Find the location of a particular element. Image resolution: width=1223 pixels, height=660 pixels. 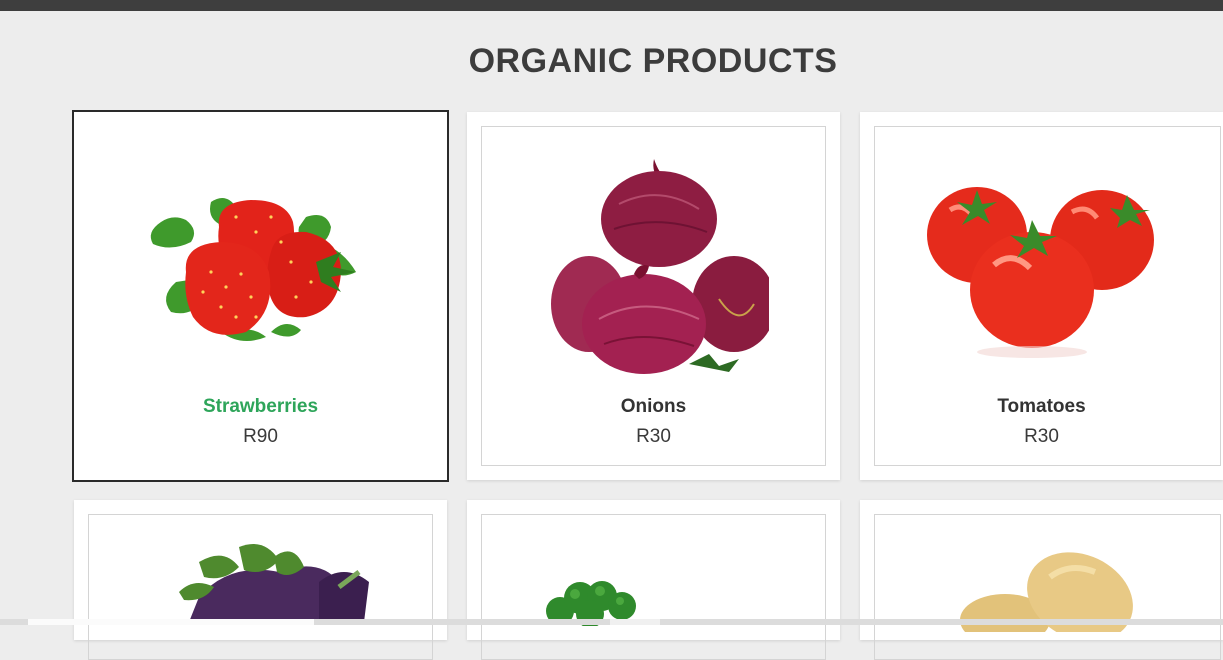

product-name: Onions is located at coordinates (653, 407).